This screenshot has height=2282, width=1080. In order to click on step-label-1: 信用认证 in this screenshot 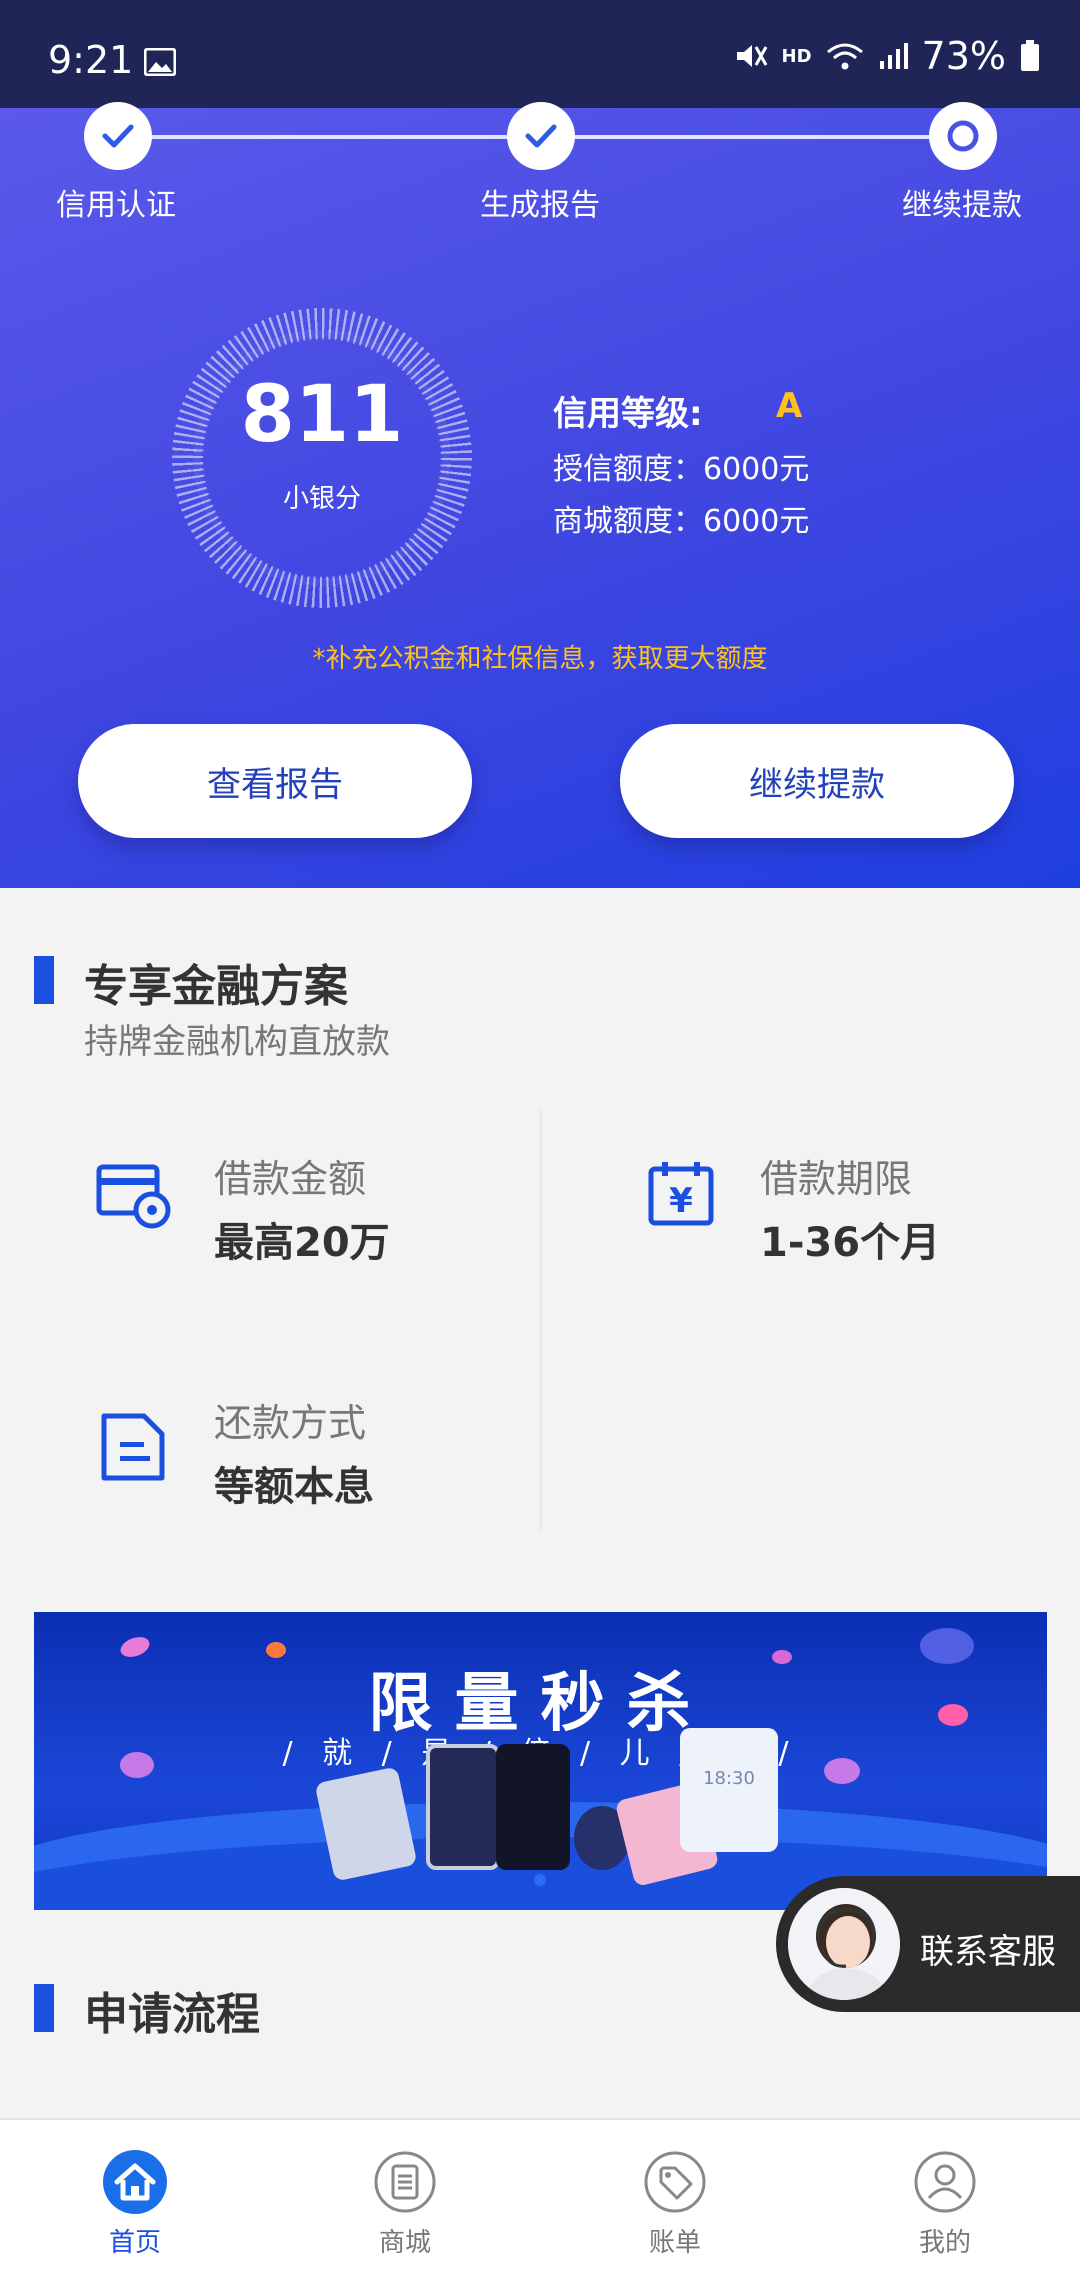, I will do `click(116, 205)`.